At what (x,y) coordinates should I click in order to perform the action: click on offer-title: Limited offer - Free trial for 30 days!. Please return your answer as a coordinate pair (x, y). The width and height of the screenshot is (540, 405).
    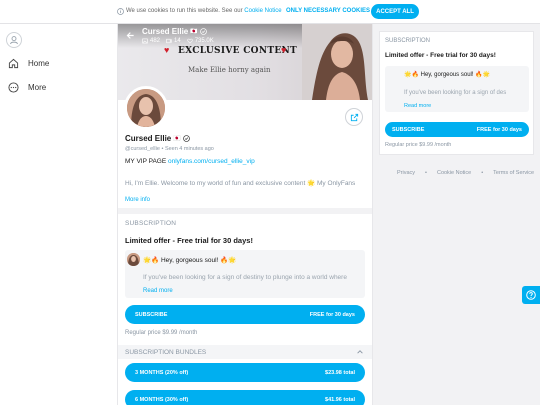
    Looking at the image, I should click on (189, 240).